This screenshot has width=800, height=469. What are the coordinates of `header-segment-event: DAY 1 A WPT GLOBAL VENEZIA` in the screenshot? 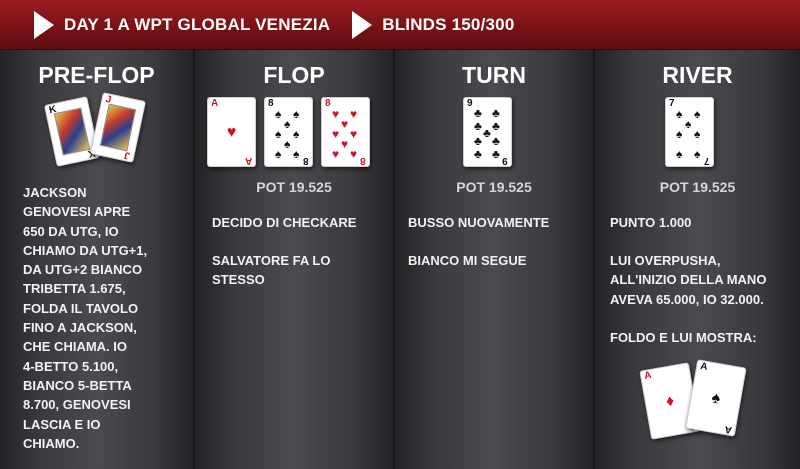 It's located at (182, 24).